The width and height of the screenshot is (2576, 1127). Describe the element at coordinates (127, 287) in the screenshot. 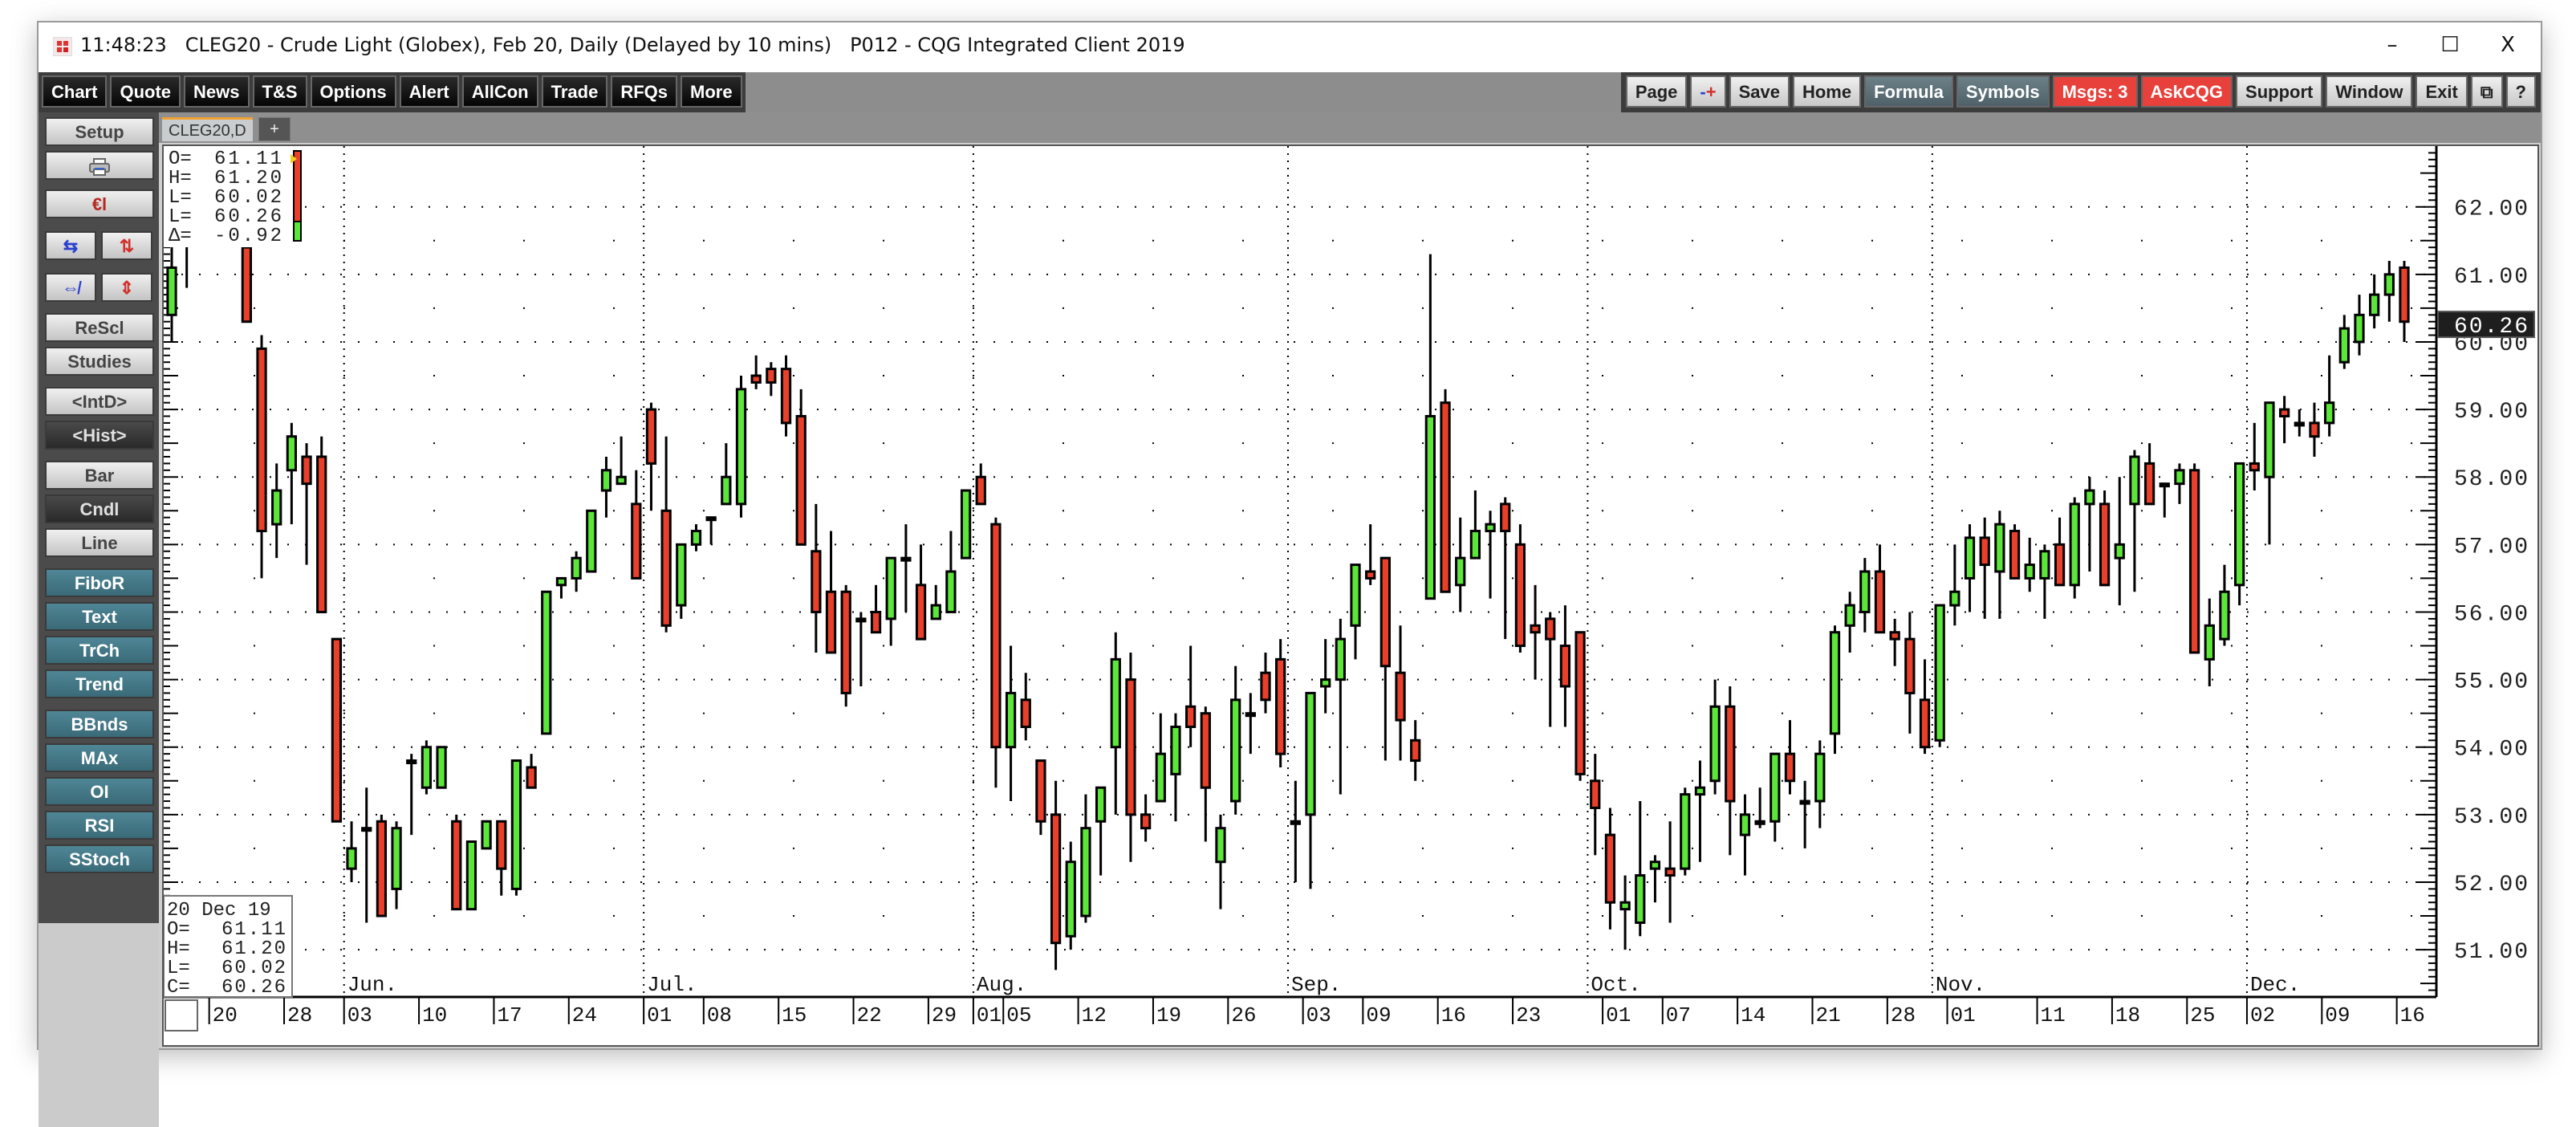

I see `compress-vertical-button: ⇕` at that location.